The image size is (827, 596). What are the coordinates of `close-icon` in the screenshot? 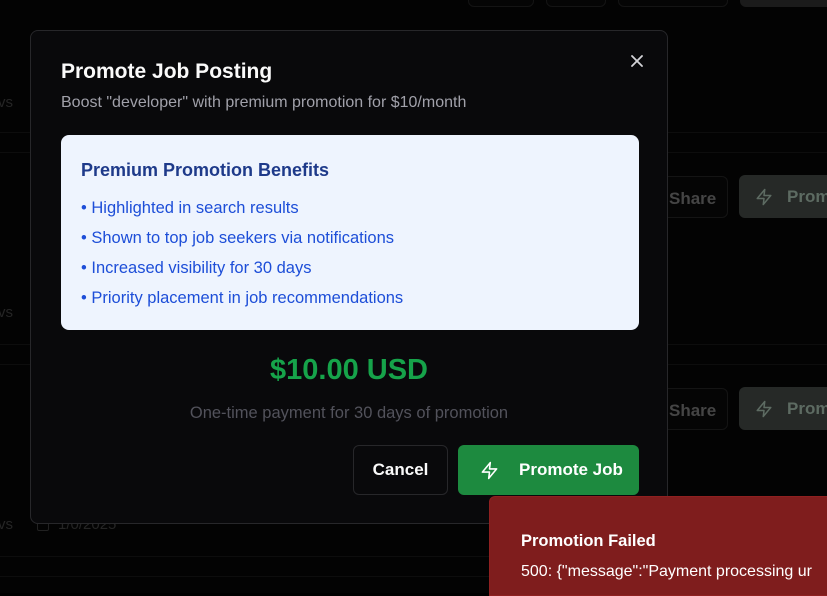 It's located at (637, 61).